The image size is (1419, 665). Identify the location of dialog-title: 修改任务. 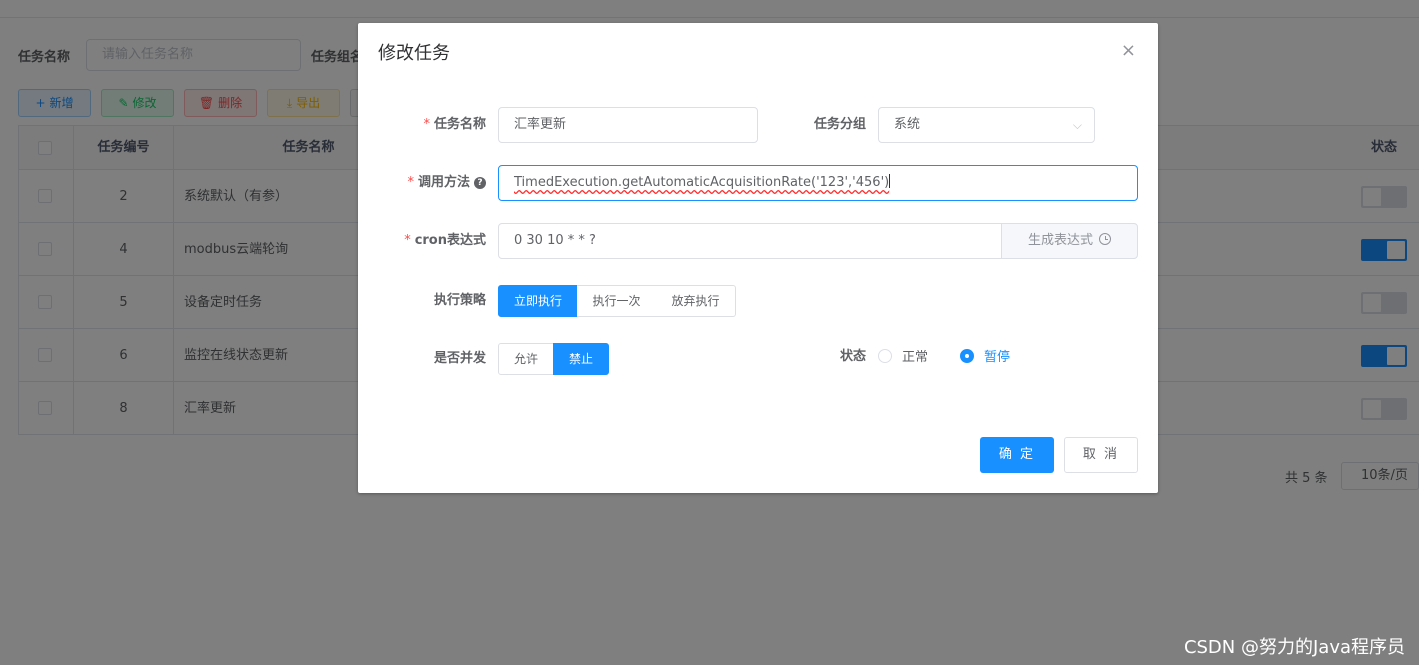
(414, 53).